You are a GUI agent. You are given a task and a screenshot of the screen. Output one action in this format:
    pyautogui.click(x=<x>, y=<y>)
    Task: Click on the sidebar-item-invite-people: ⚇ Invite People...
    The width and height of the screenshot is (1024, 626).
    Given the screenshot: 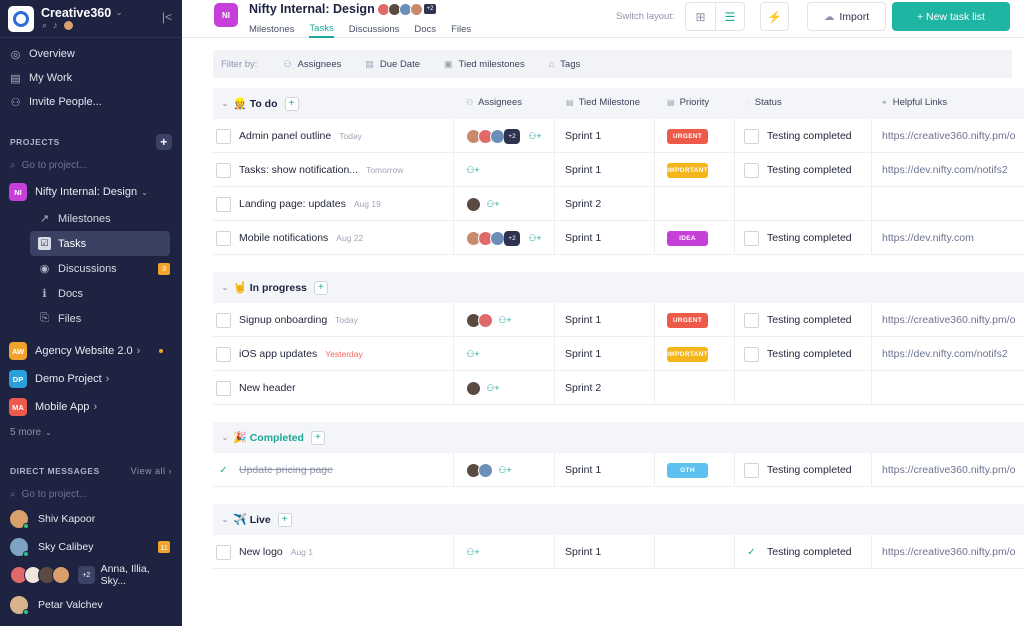 What is the action you would take?
    pyautogui.click(x=91, y=102)
    